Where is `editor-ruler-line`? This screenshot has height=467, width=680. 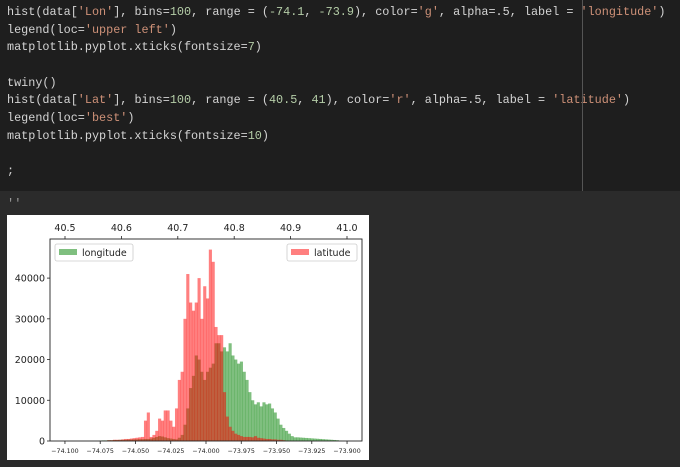
editor-ruler-line is located at coordinates (582, 95).